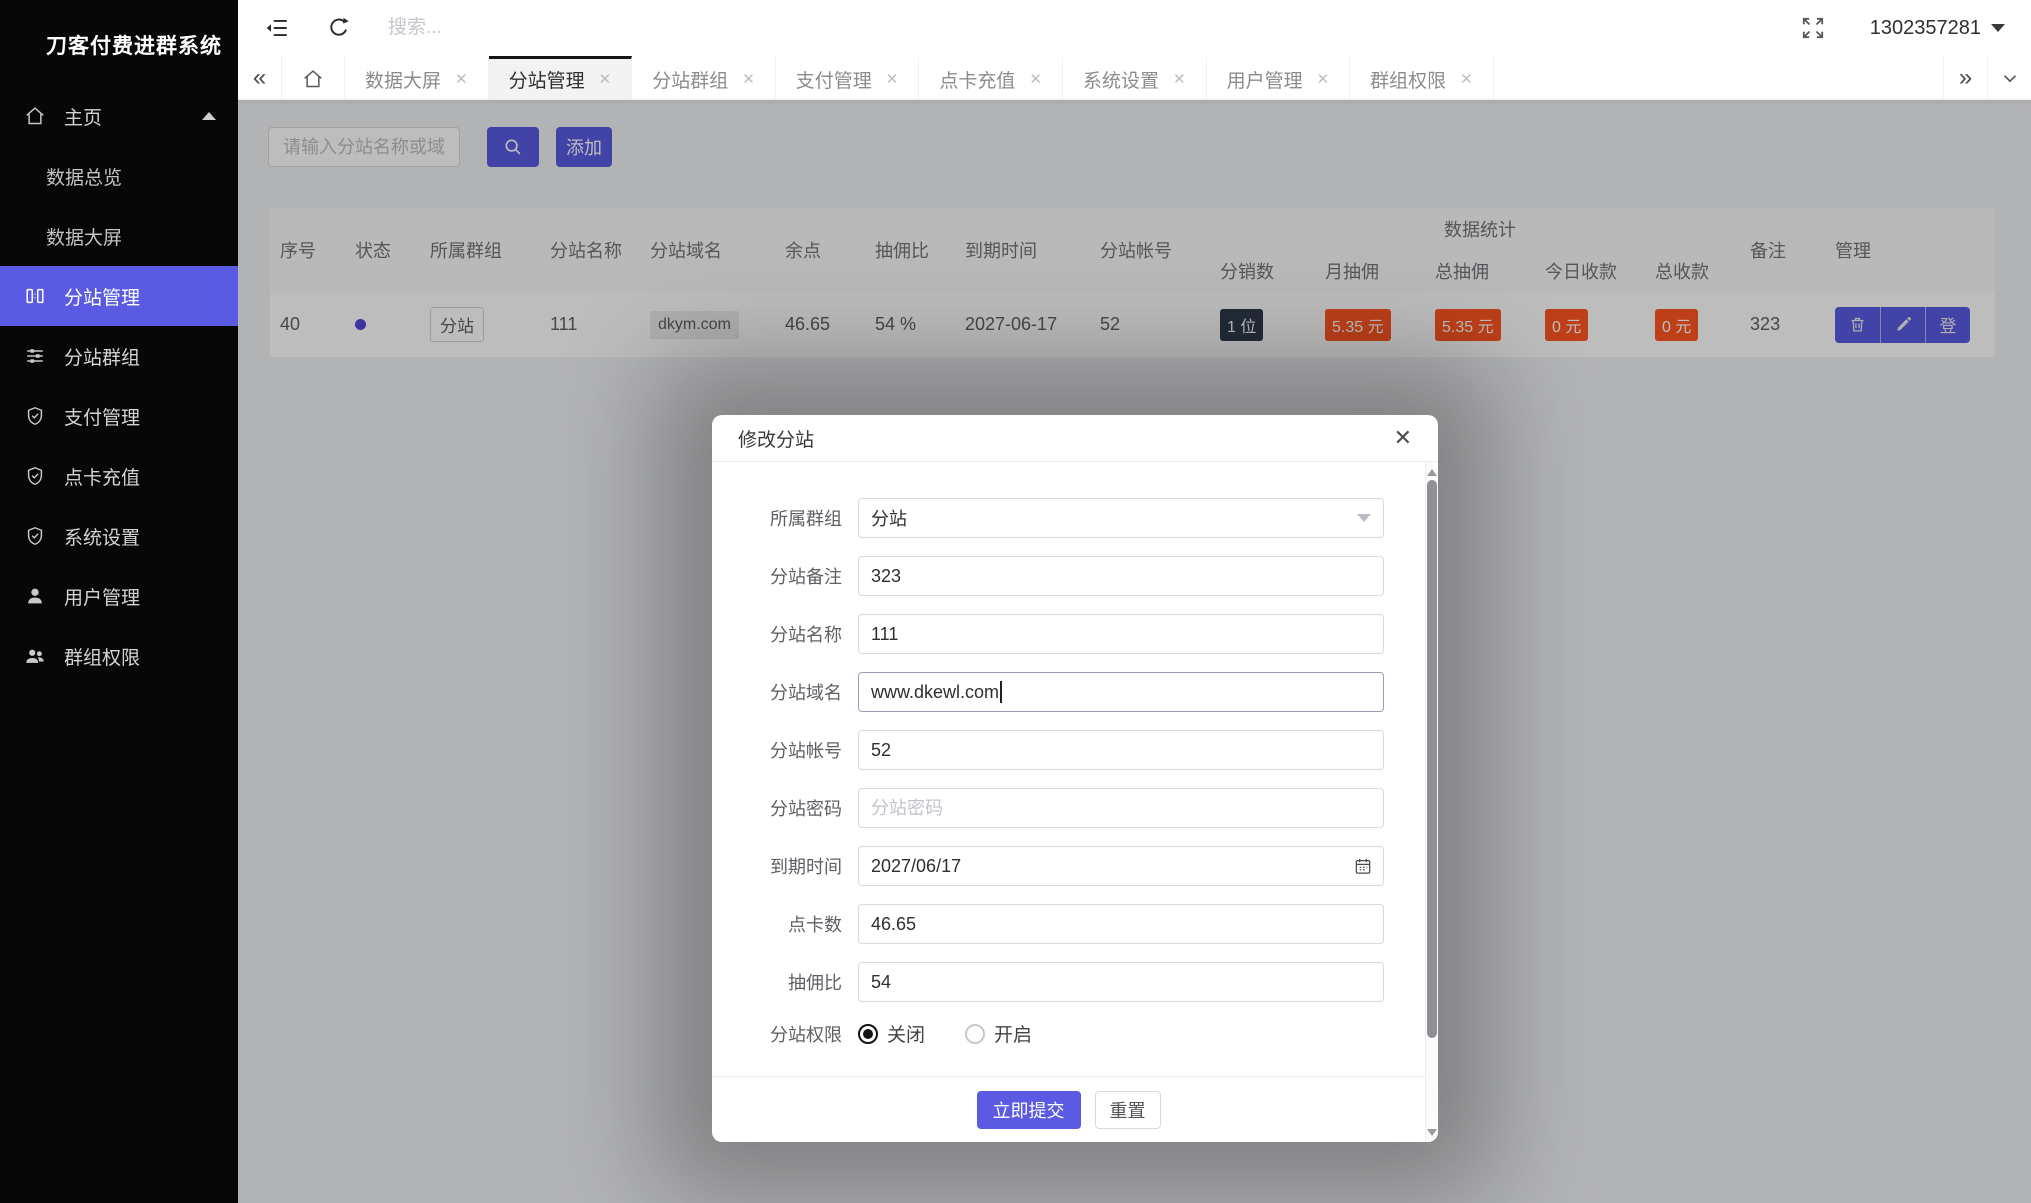 This screenshot has width=2031, height=1203. I want to click on tab-user-management: 用户管理 ✕, so click(1278, 77).